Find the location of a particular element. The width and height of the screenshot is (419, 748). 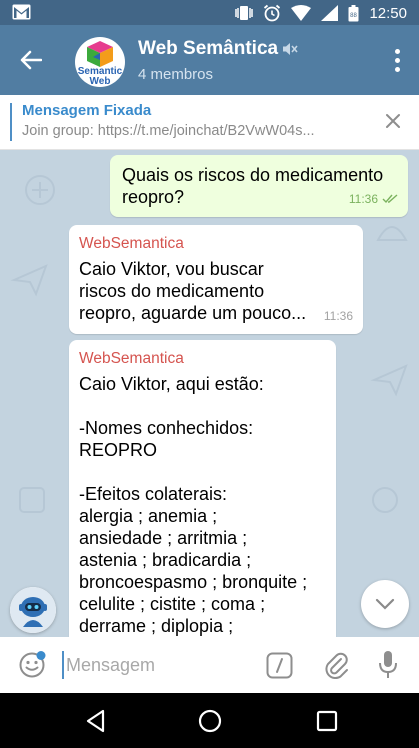

square-recent-icon is located at coordinates (327, 721).